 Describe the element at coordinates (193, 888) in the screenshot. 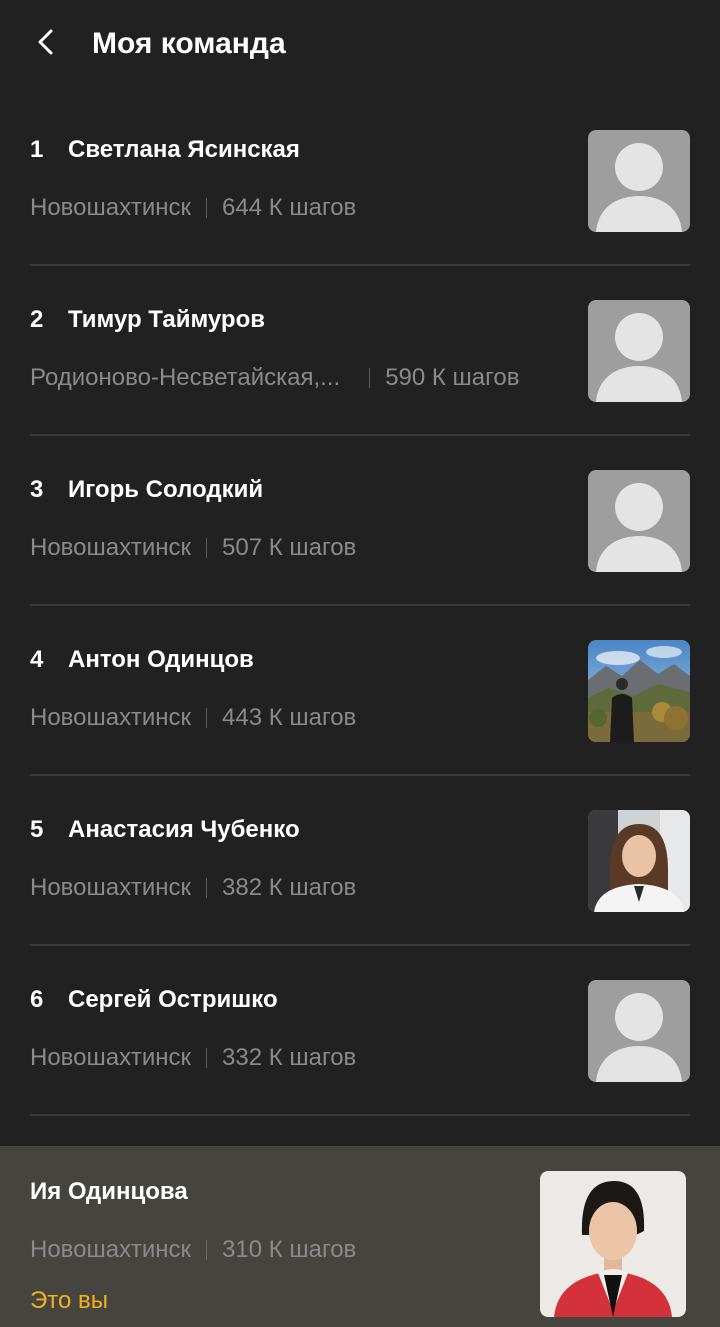

I see `member-meta: Новошахтинск 382 К шагов` at that location.